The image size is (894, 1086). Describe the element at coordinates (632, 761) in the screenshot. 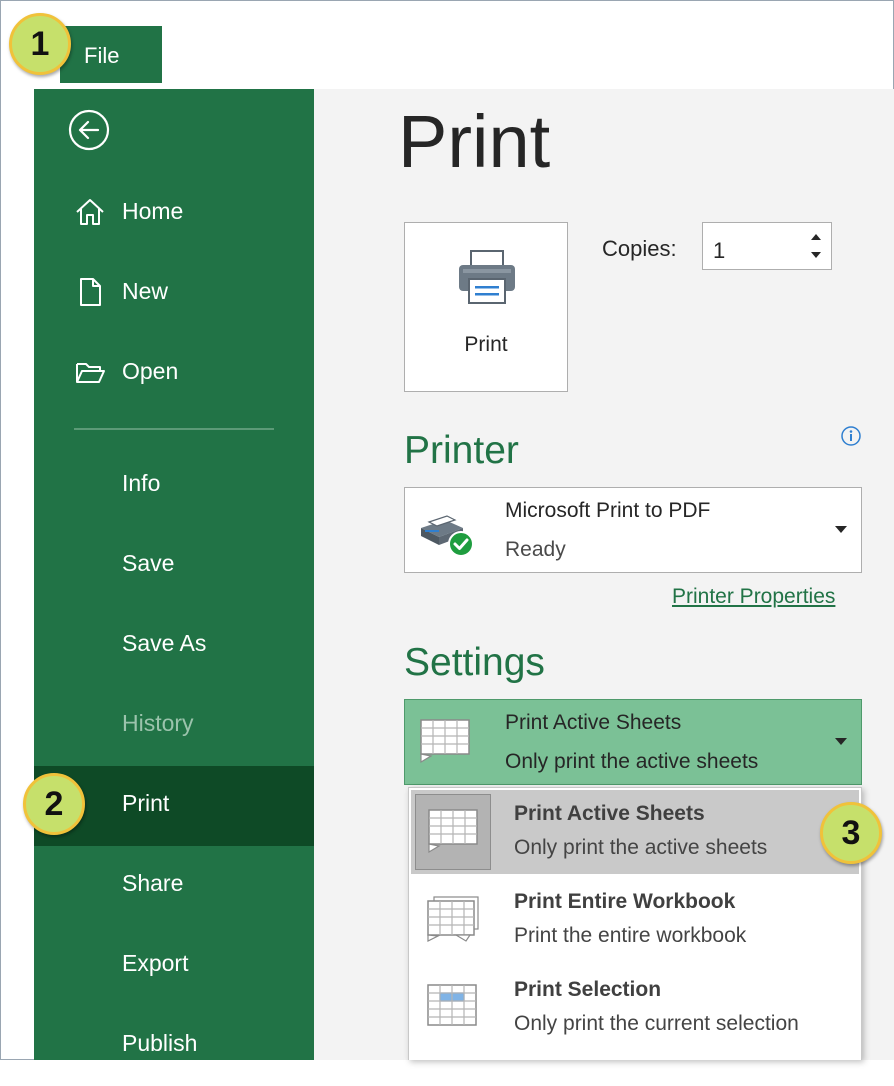

I see `print-scope-selected-desc: Only print the active sheets` at that location.